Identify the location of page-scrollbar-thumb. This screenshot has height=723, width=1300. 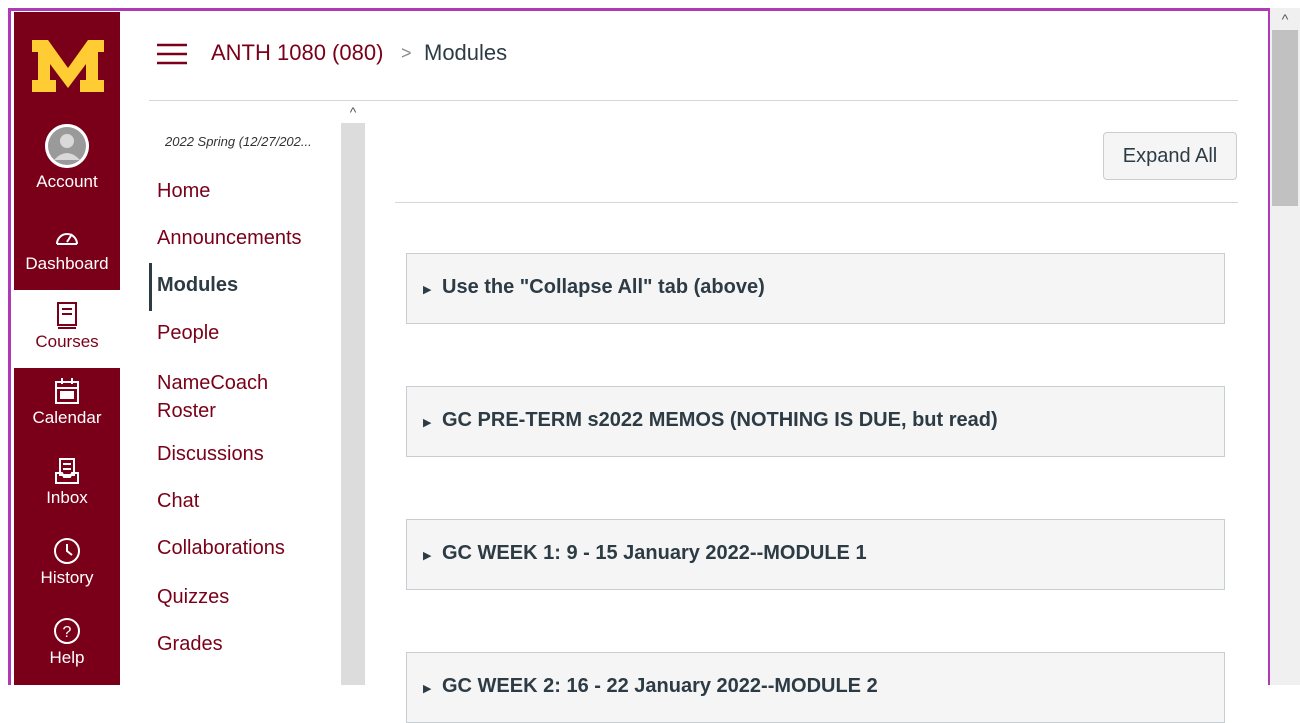
(1285, 118).